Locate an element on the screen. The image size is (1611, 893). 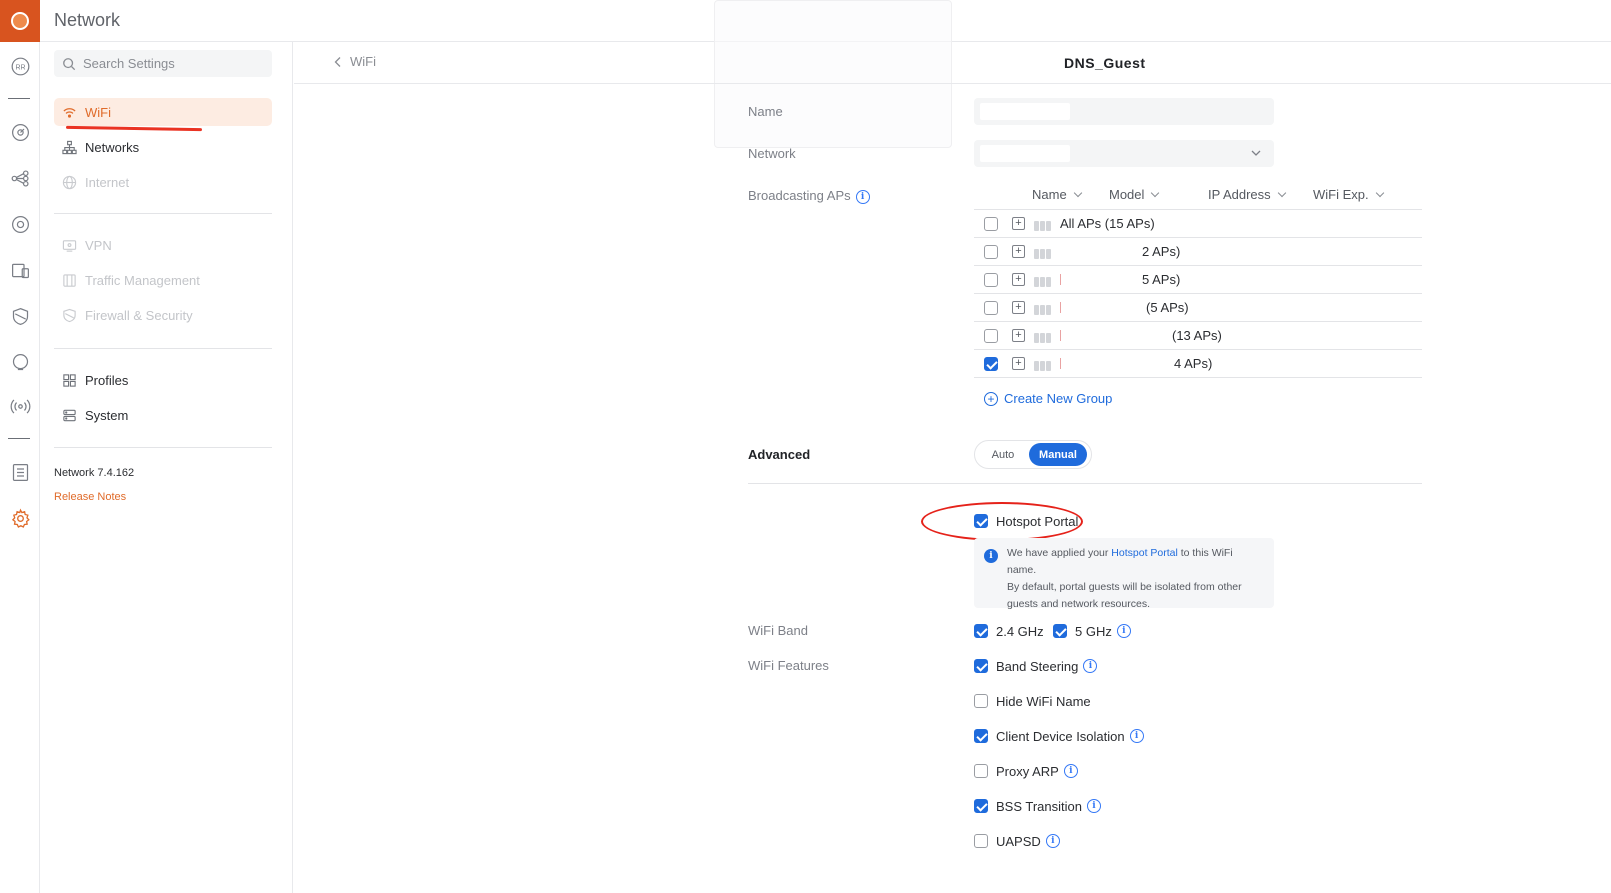
sidebar-item-profiles: Profiles is located at coordinates (163, 380).